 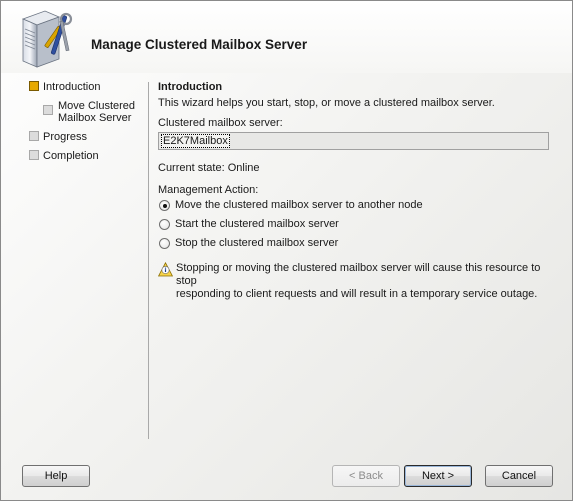 What do you see at coordinates (148, 260) in the screenshot?
I see `nav-separator` at bounding box center [148, 260].